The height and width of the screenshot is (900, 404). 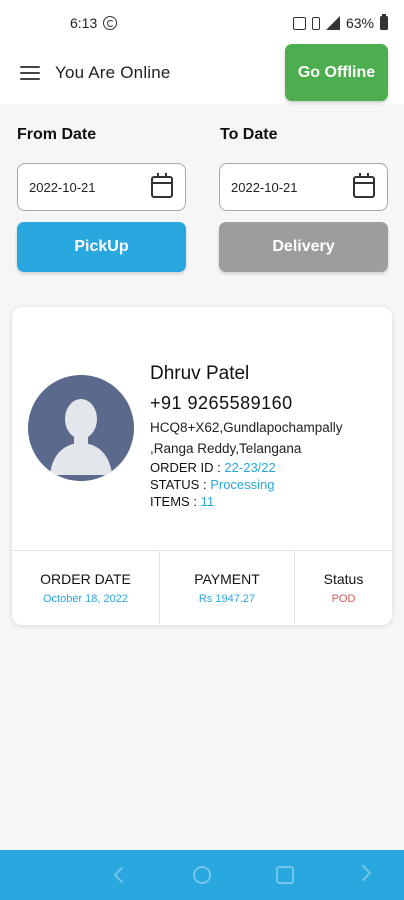 I want to click on status-value: Processing, so click(x=242, y=484).